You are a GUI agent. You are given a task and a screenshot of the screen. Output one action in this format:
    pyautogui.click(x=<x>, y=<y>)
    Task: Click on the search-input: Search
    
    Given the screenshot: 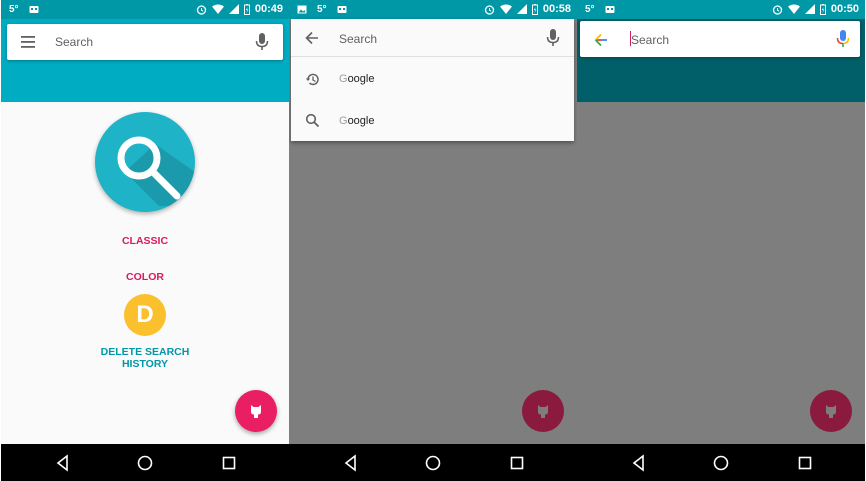 What is the action you would take?
    pyautogui.click(x=650, y=40)
    